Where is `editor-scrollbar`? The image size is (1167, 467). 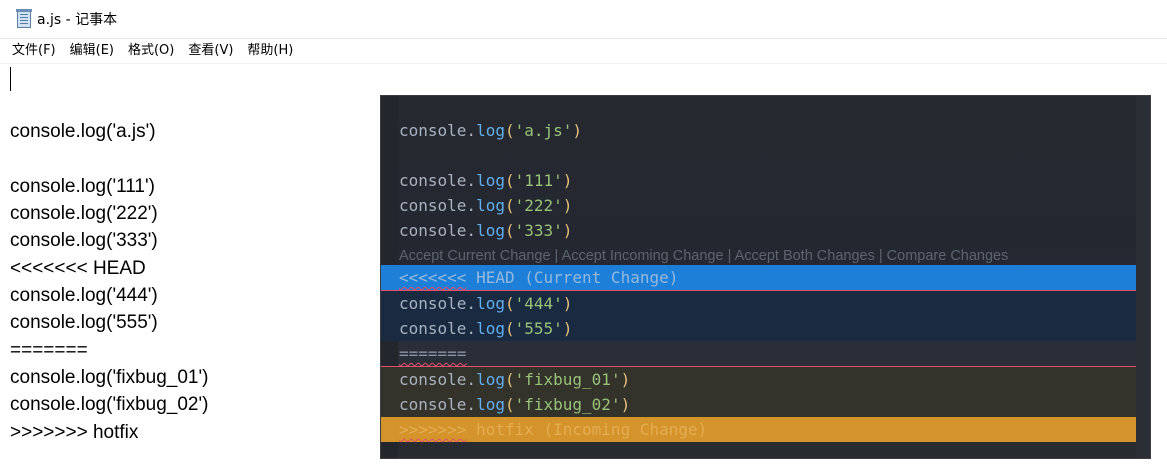
editor-scrollbar is located at coordinates (1143, 277).